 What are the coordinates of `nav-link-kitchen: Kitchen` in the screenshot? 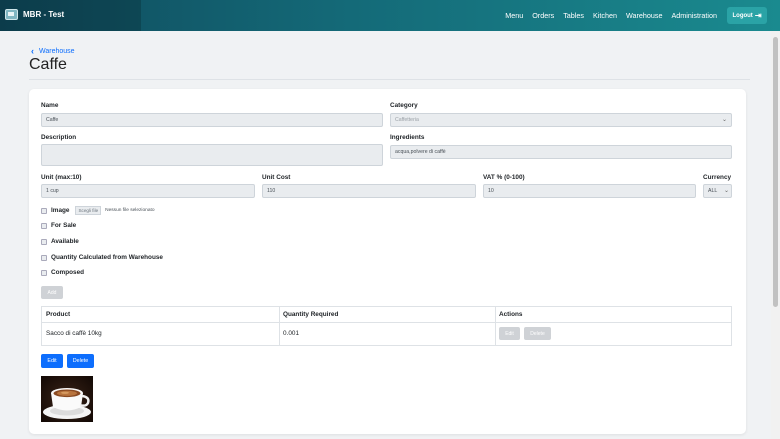 It's located at (605, 15).